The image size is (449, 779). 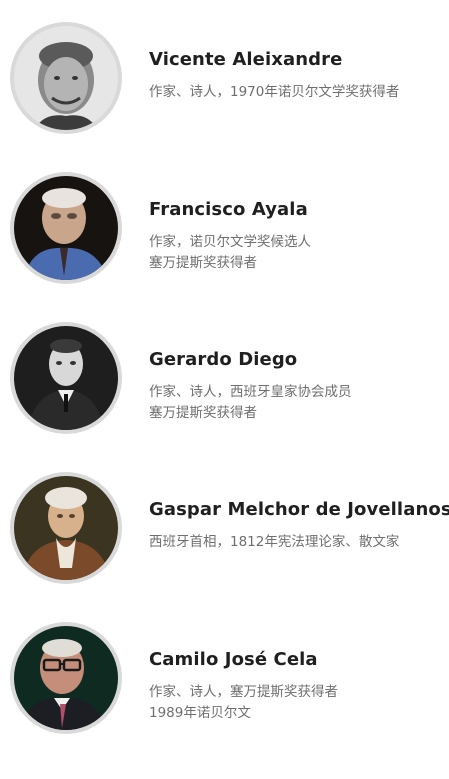 I want to click on description-line: 作家、诗人，1970年诺贝尔文学奖获得者, so click(x=274, y=92).